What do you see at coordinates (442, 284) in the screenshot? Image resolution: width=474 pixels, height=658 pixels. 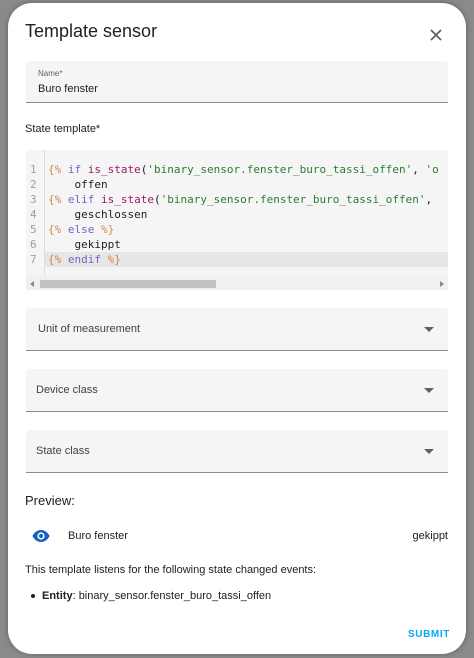 I see `scroll-right-icon` at bounding box center [442, 284].